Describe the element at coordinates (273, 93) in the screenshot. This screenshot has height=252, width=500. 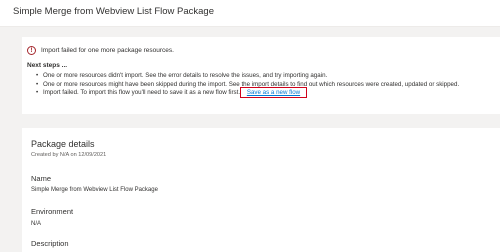
I see `save-as-new-flow-link: Save as a new flow` at that location.